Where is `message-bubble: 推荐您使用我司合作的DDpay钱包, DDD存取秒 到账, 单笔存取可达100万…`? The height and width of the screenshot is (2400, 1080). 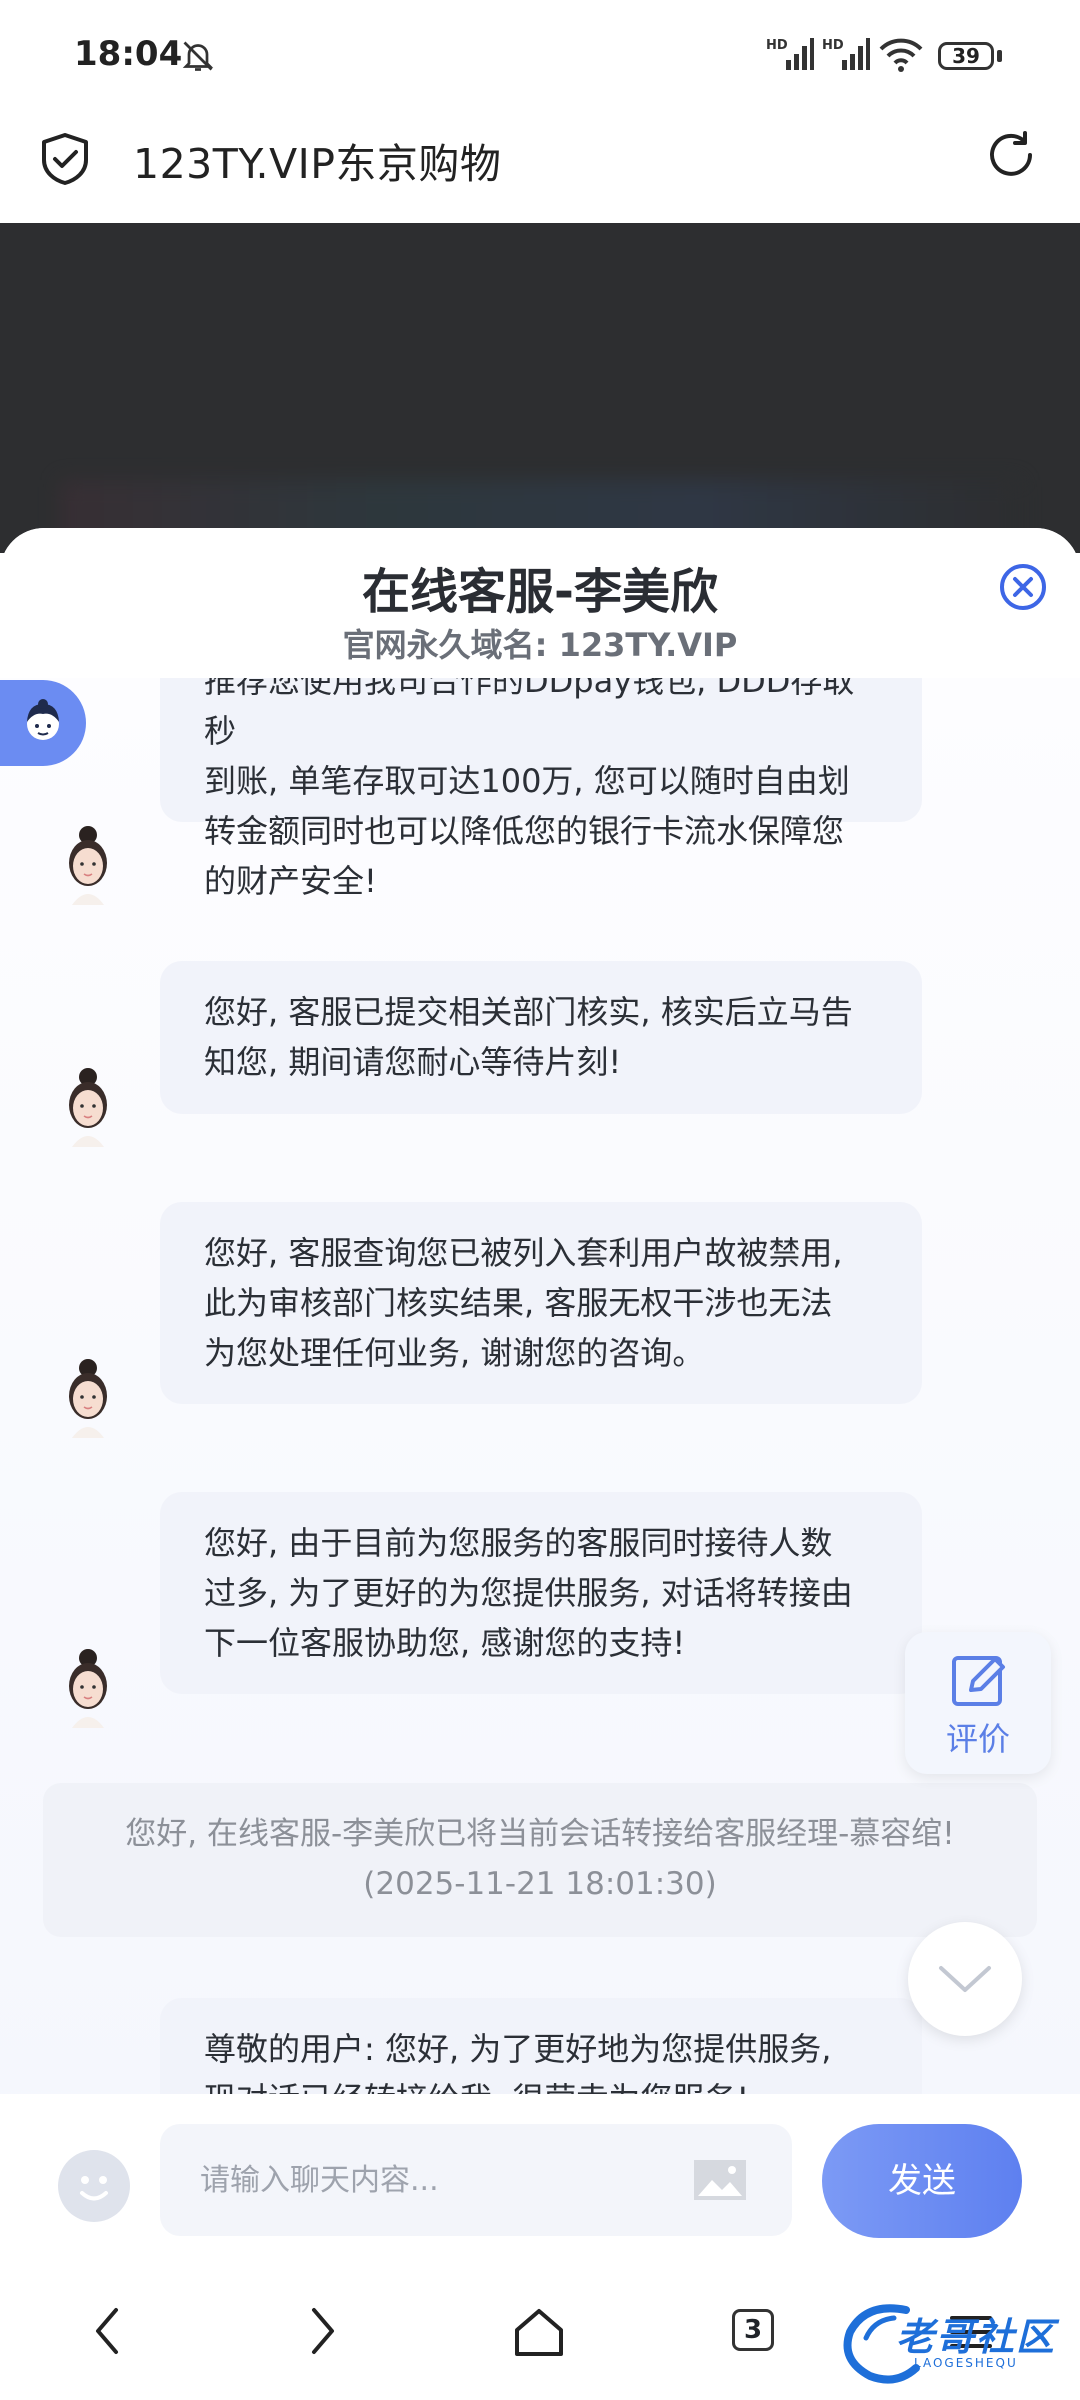 message-bubble: 推荐您使用我司合作的DDpay钱包, DDD存取秒 到账, 单笔存取可达100万… is located at coordinates (541, 789).